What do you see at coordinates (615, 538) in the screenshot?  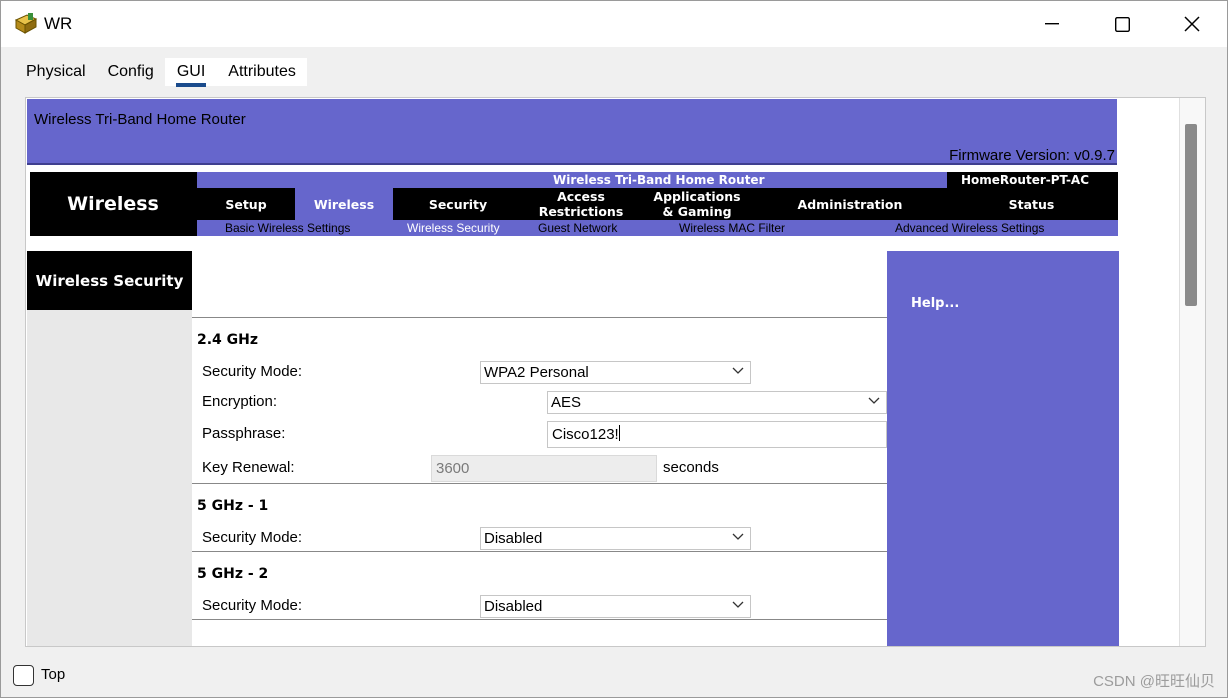 I see `security-mode-5-1-select: Disabled` at bounding box center [615, 538].